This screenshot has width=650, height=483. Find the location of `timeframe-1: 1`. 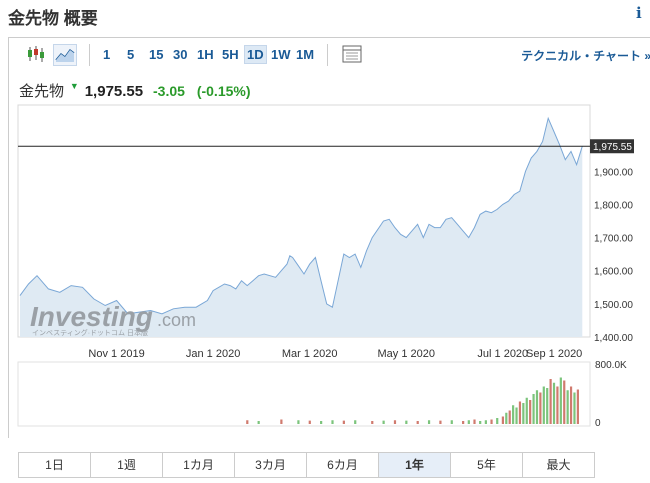

timeframe-1: 1 is located at coordinates (106, 54).